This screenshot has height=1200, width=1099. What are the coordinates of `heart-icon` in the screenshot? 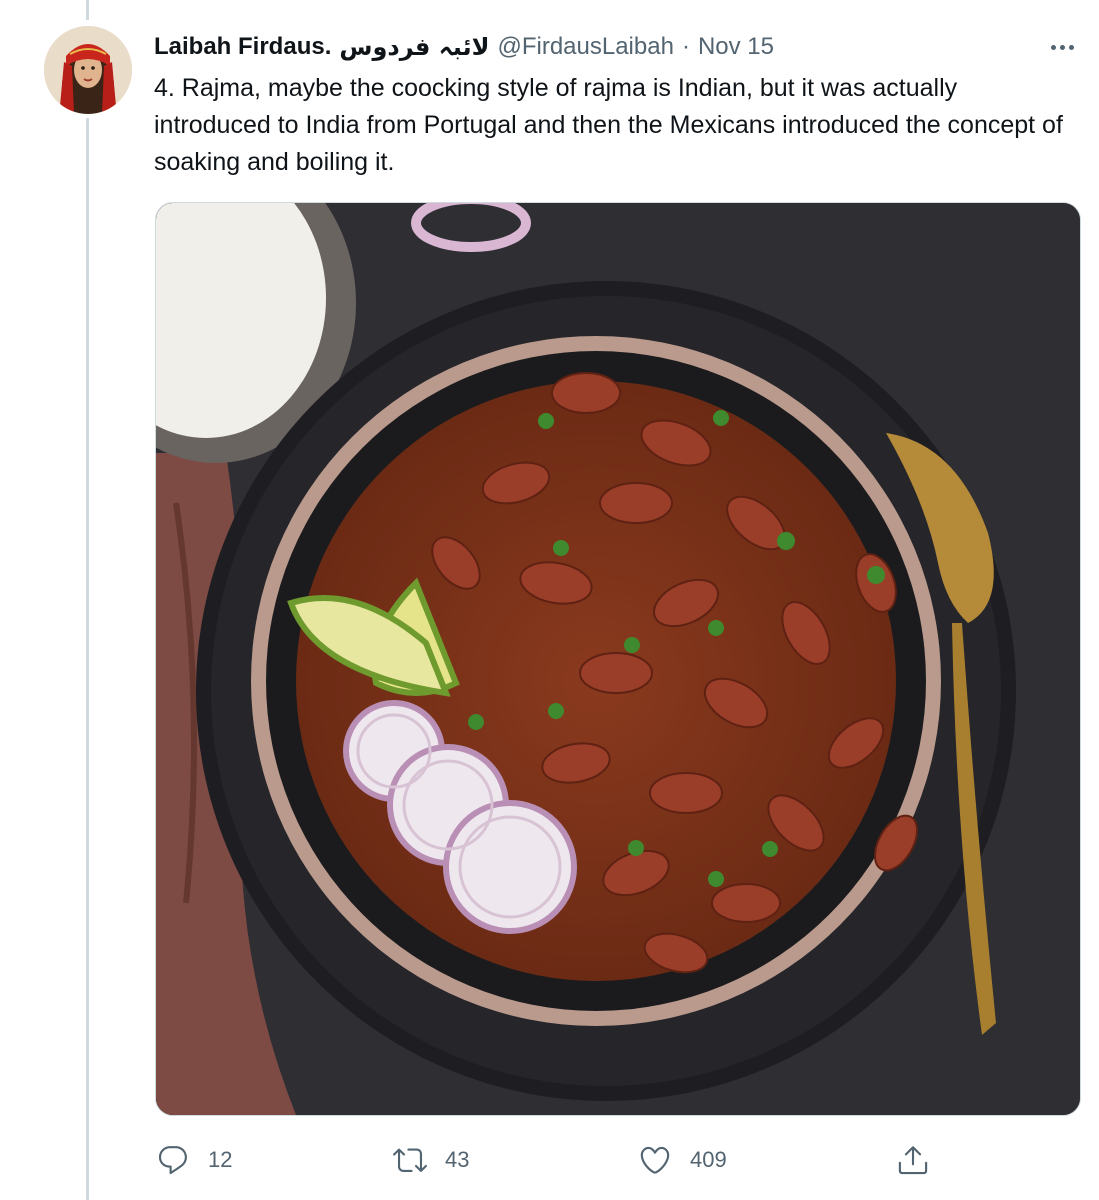 It's located at (655, 1160).